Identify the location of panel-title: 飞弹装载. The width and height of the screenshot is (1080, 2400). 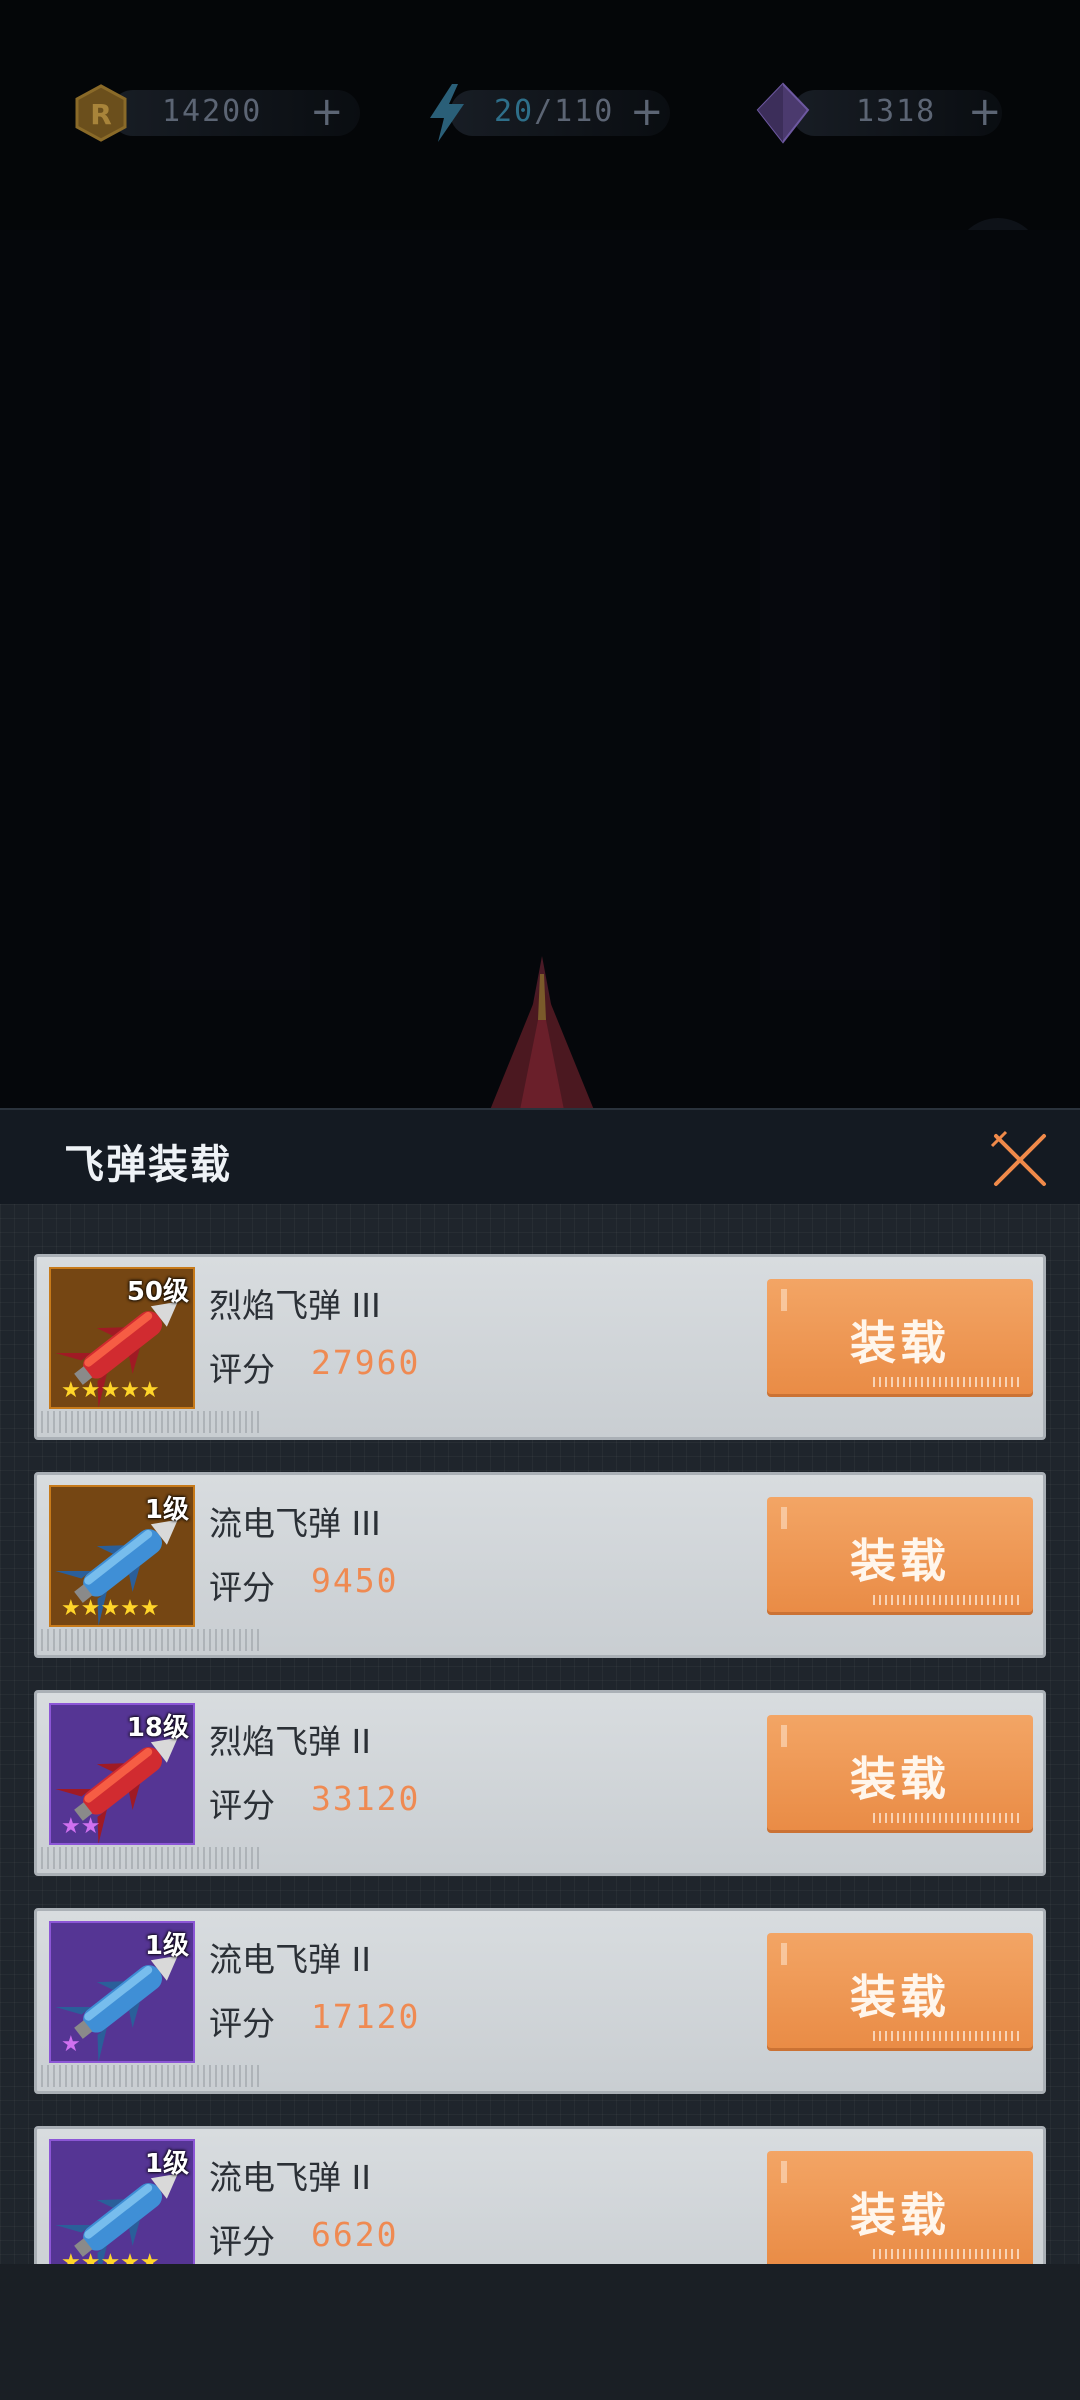
(148, 1165).